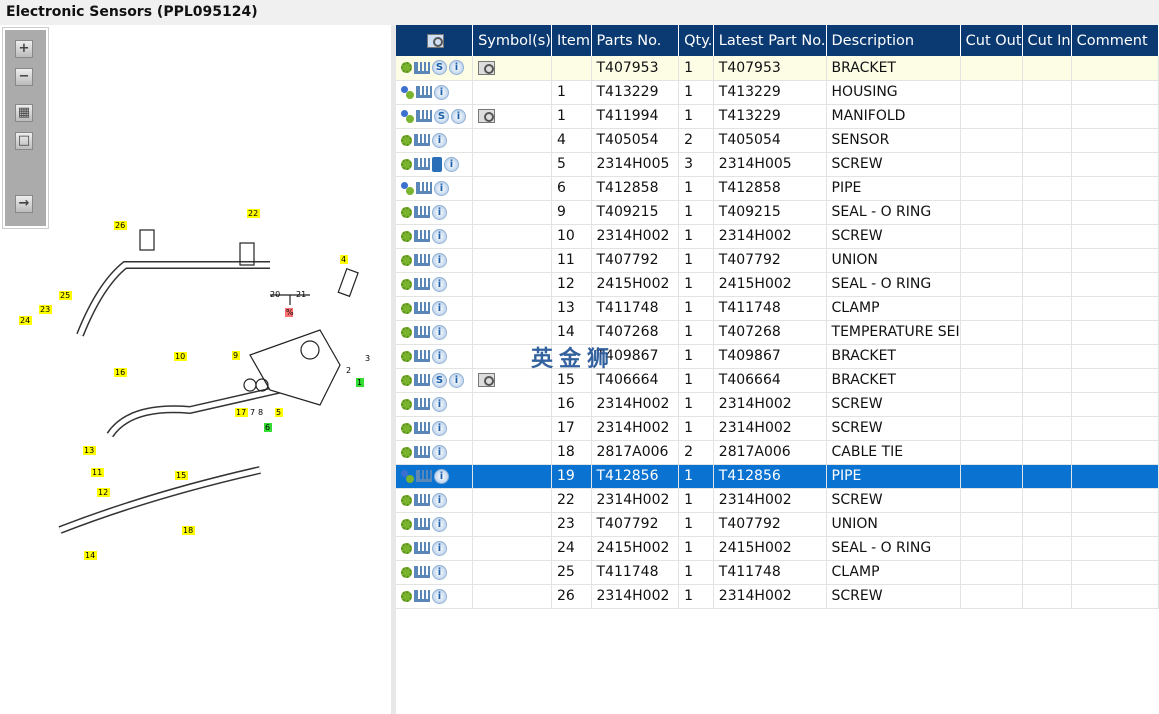  What do you see at coordinates (90, 555) in the screenshot?
I see `callout-label: 14` at bounding box center [90, 555].